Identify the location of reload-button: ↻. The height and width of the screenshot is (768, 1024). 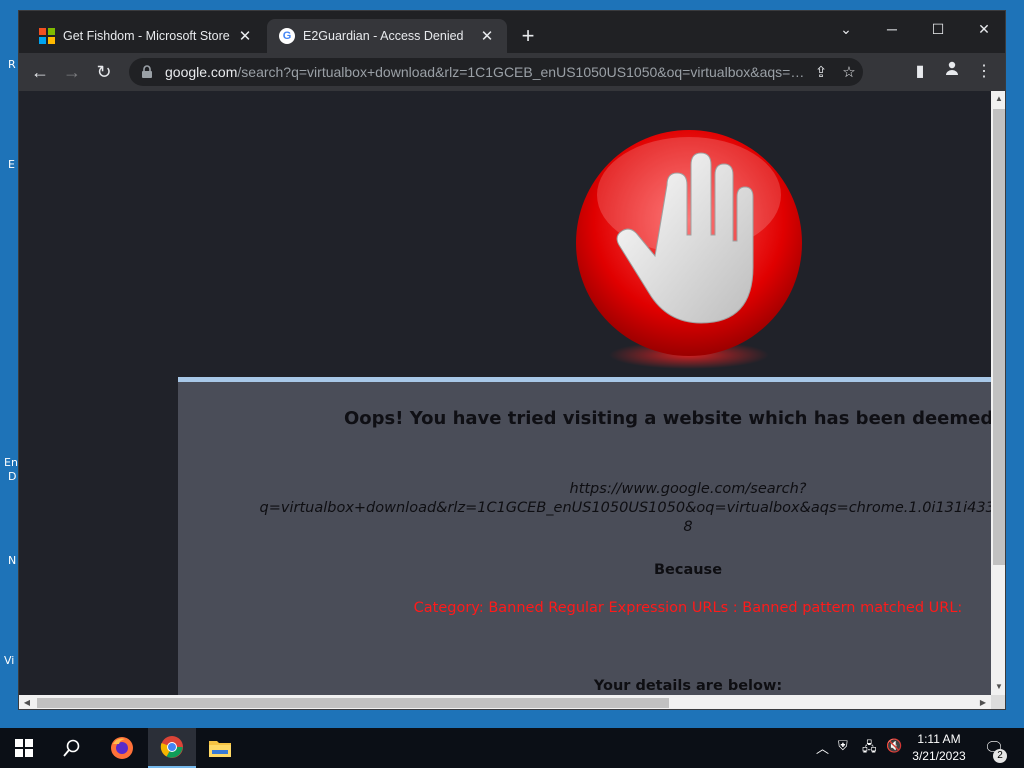
(104, 72).